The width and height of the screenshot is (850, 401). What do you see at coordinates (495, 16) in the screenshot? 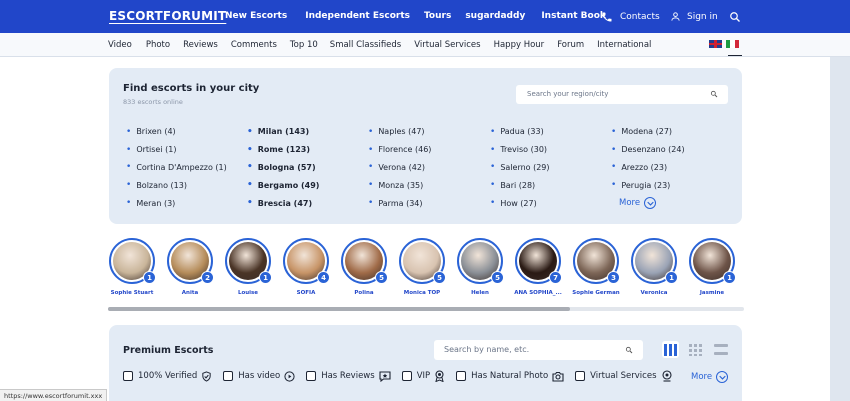
I see `nav-sugardaddy: sugardaddy` at bounding box center [495, 16].